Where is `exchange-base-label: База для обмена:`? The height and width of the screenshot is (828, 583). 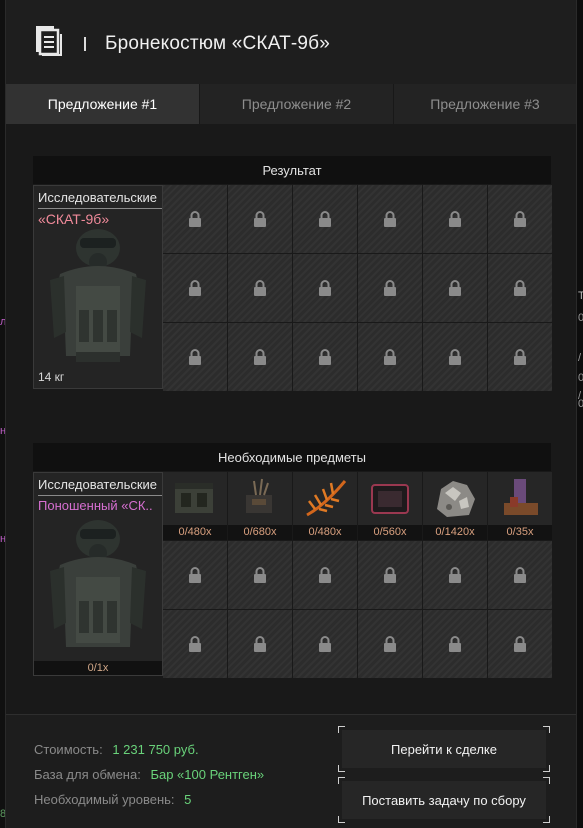
exchange-base-label: База для обмена: is located at coordinates (87, 774).